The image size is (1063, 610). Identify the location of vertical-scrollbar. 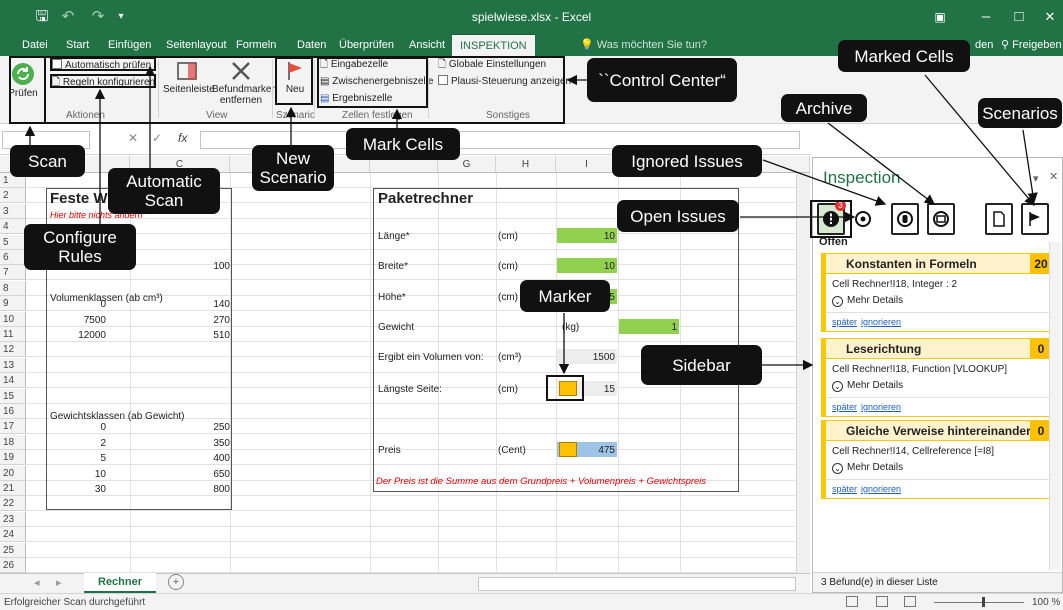
(803, 373).